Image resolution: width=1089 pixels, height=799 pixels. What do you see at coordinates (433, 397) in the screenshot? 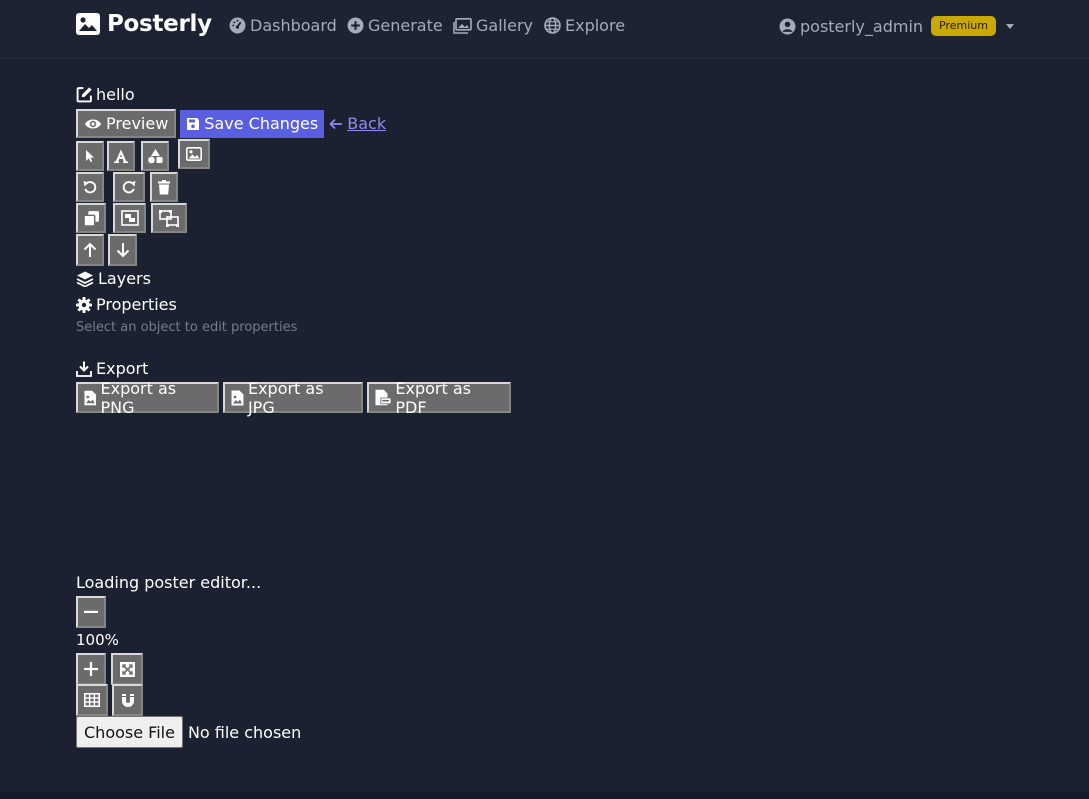
I see `export-pdf-label: Export as PDF` at bounding box center [433, 397].